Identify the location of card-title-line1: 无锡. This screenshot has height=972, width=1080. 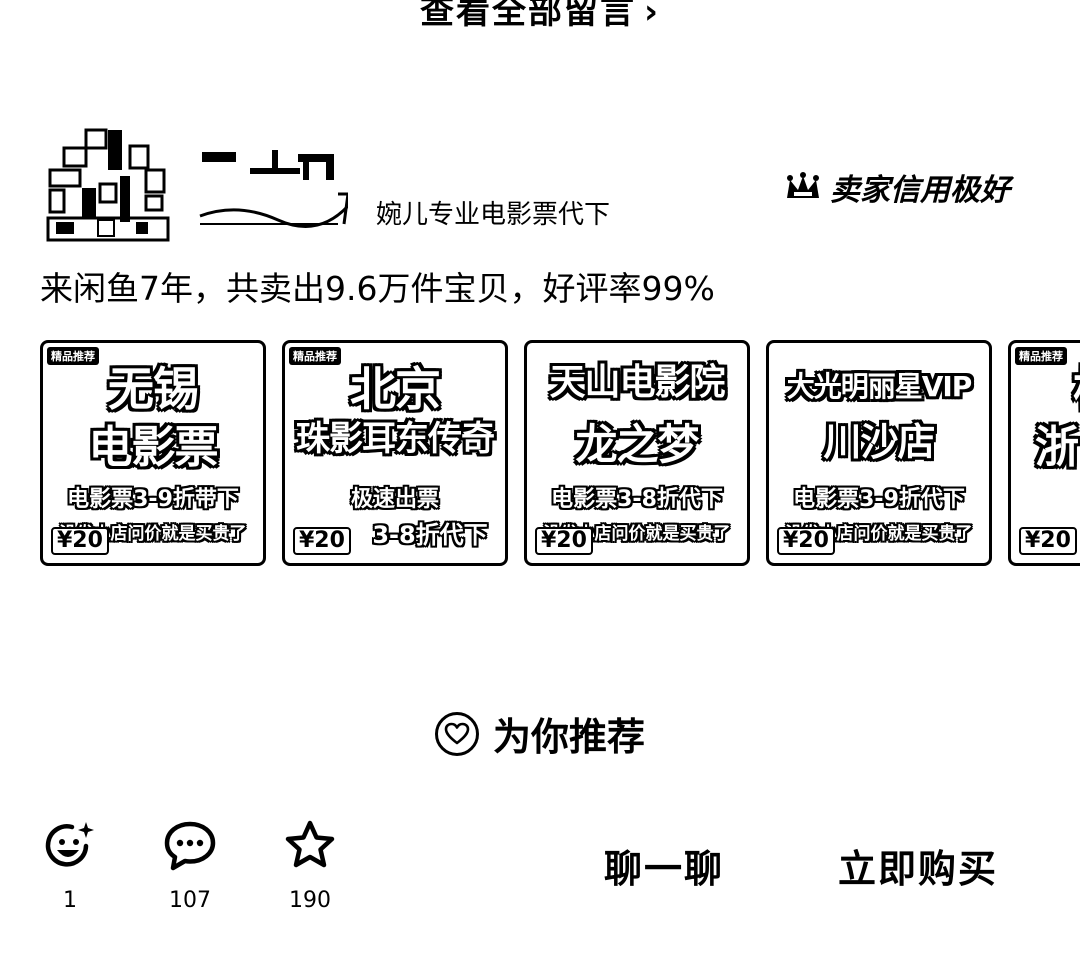
(153, 389).